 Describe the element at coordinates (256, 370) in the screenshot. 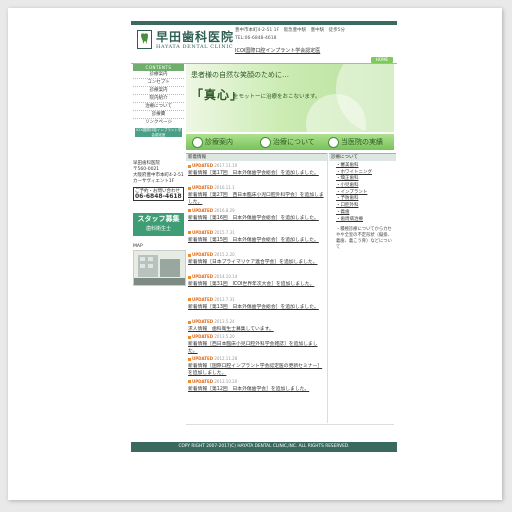

I see `news-title-link: 新着情報［国際口腔インプラント学会認定医の更新セミナー］を追加しました。` at that location.